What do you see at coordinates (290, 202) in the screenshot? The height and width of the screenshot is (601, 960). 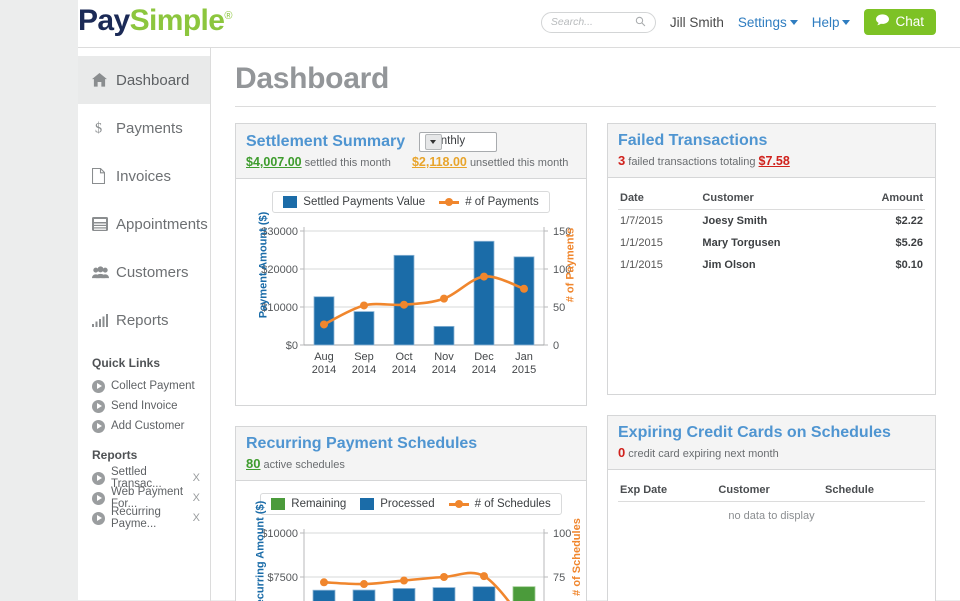 I see `legend-swatch` at bounding box center [290, 202].